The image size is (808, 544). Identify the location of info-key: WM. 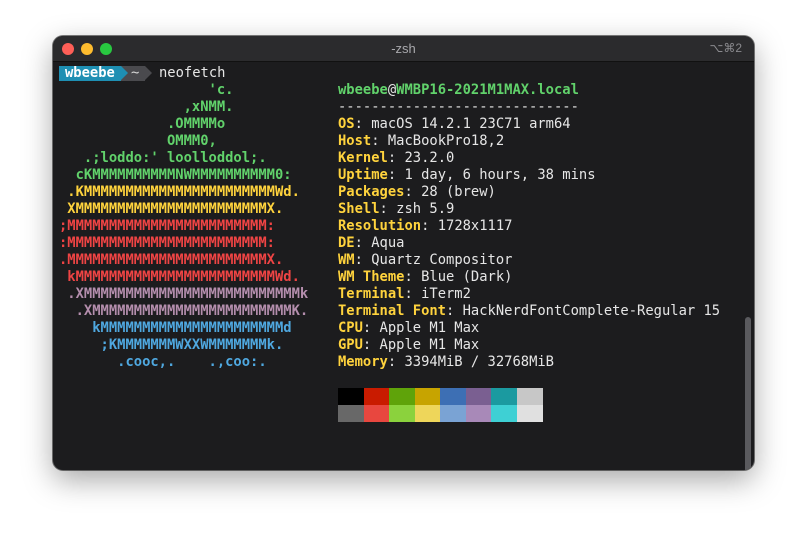
(346, 260).